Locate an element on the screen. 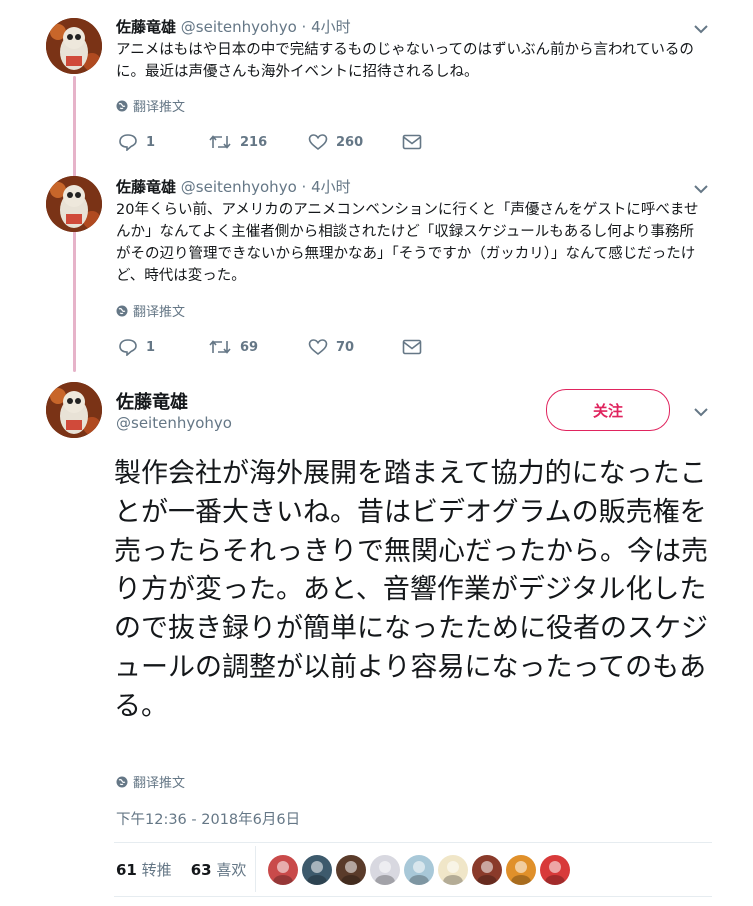  like-count: 70 is located at coordinates (345, 347).